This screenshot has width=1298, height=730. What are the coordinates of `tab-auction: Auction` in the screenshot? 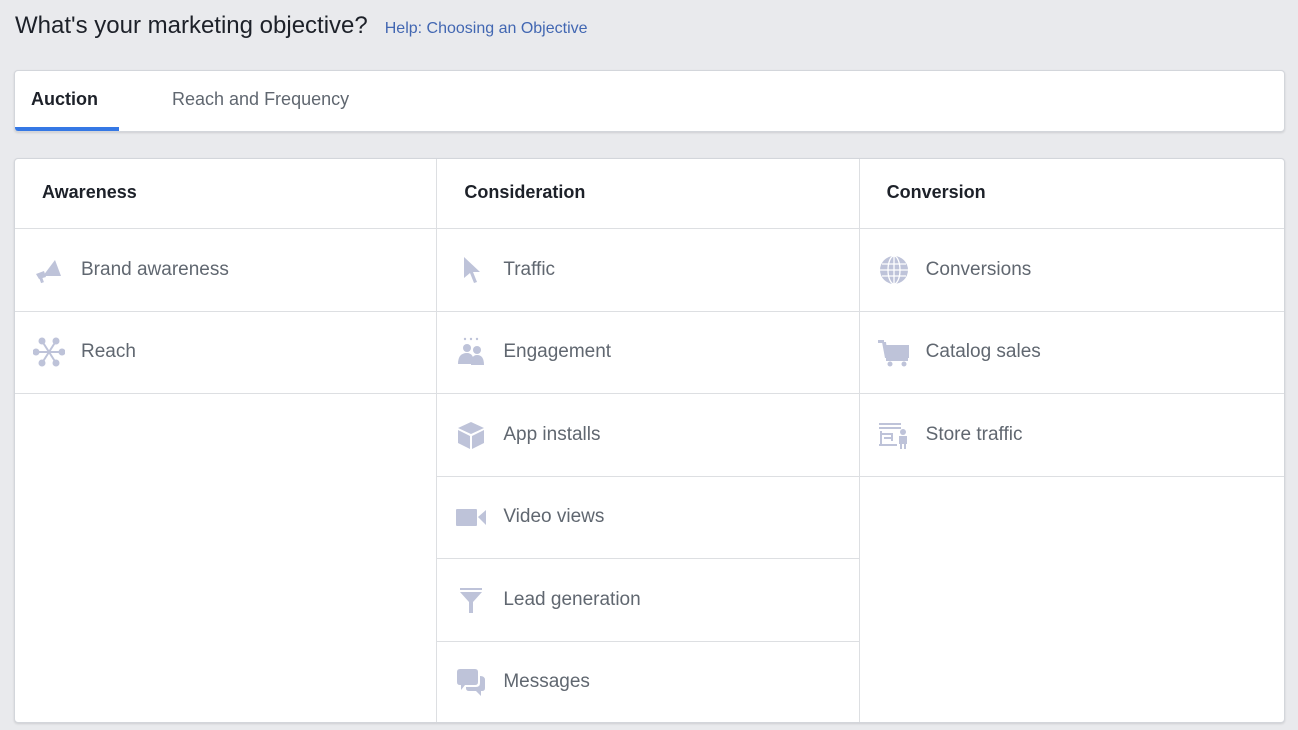 It's located at (67, 101).